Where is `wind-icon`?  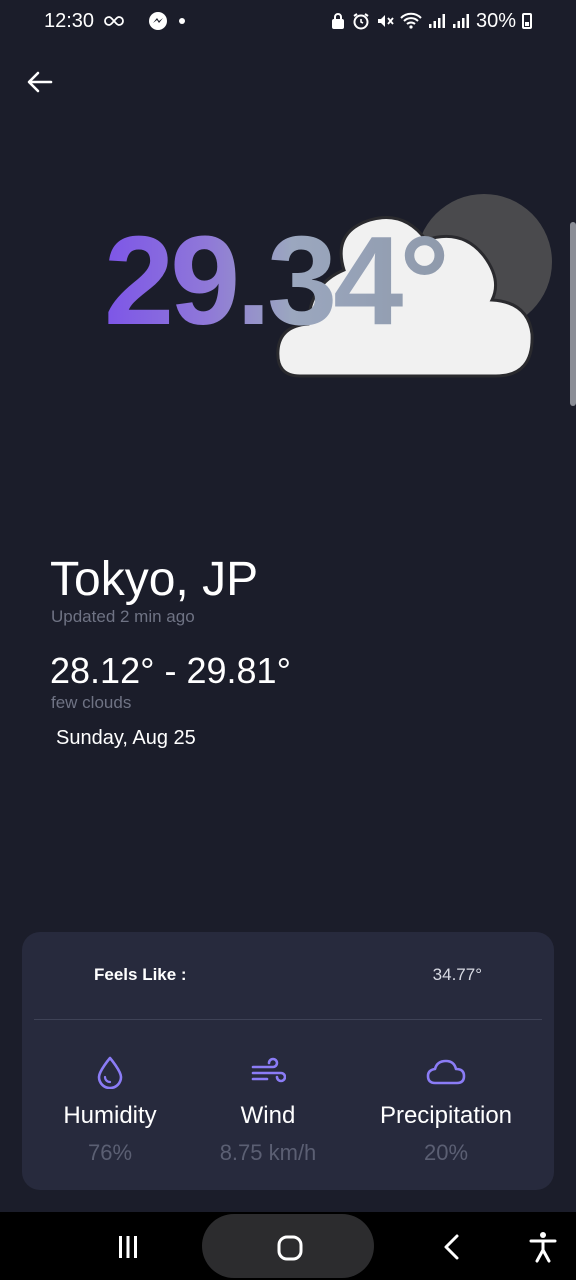 wind-icon is located at coordinates (268, 1072).